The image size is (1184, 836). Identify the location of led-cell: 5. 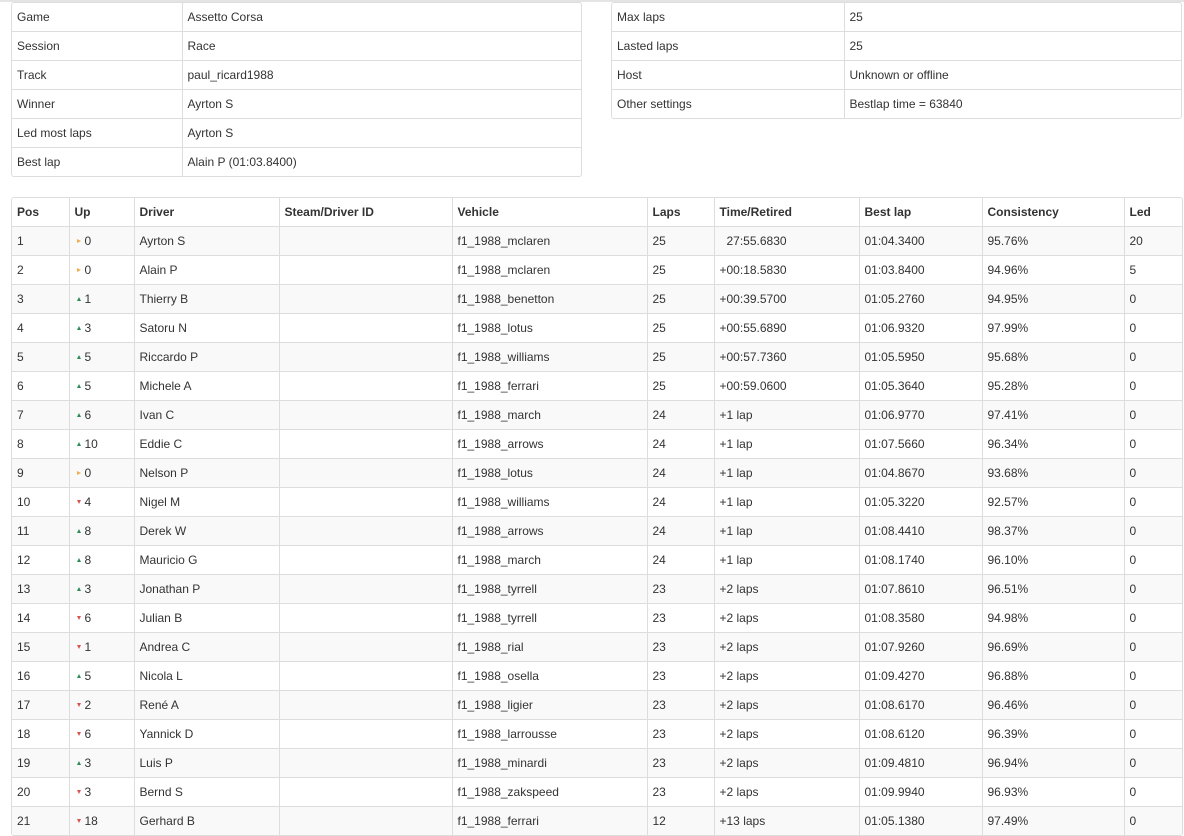
(1152, 270).